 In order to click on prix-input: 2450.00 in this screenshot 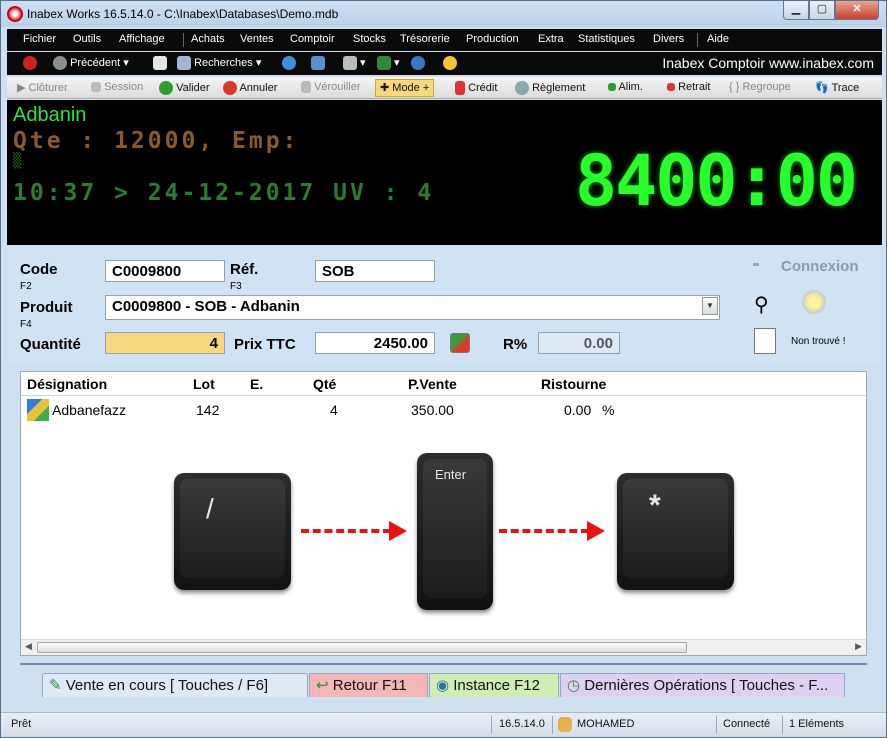, I will do `click(375, 343)`.